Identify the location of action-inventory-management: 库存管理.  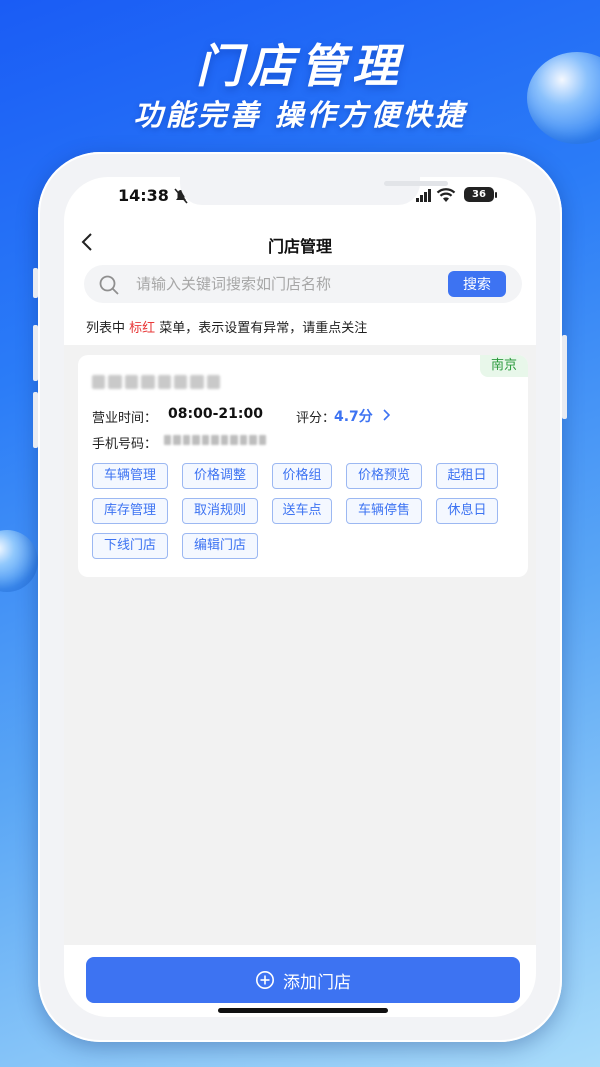
(130, 511).